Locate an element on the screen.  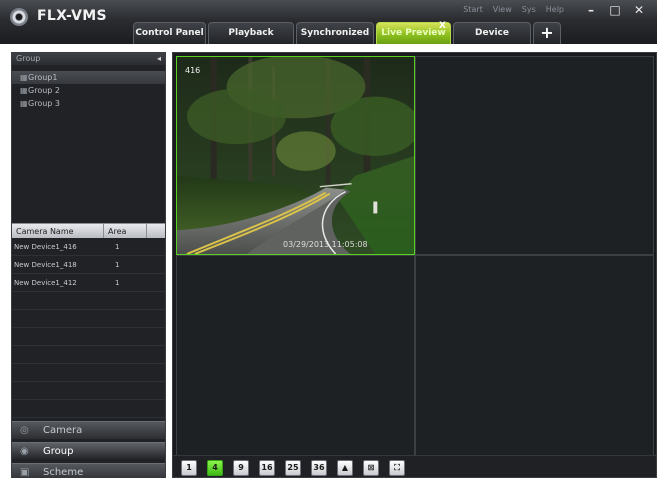
camera-name-cell: New Device1_412 is located at coordinates (45, 283).